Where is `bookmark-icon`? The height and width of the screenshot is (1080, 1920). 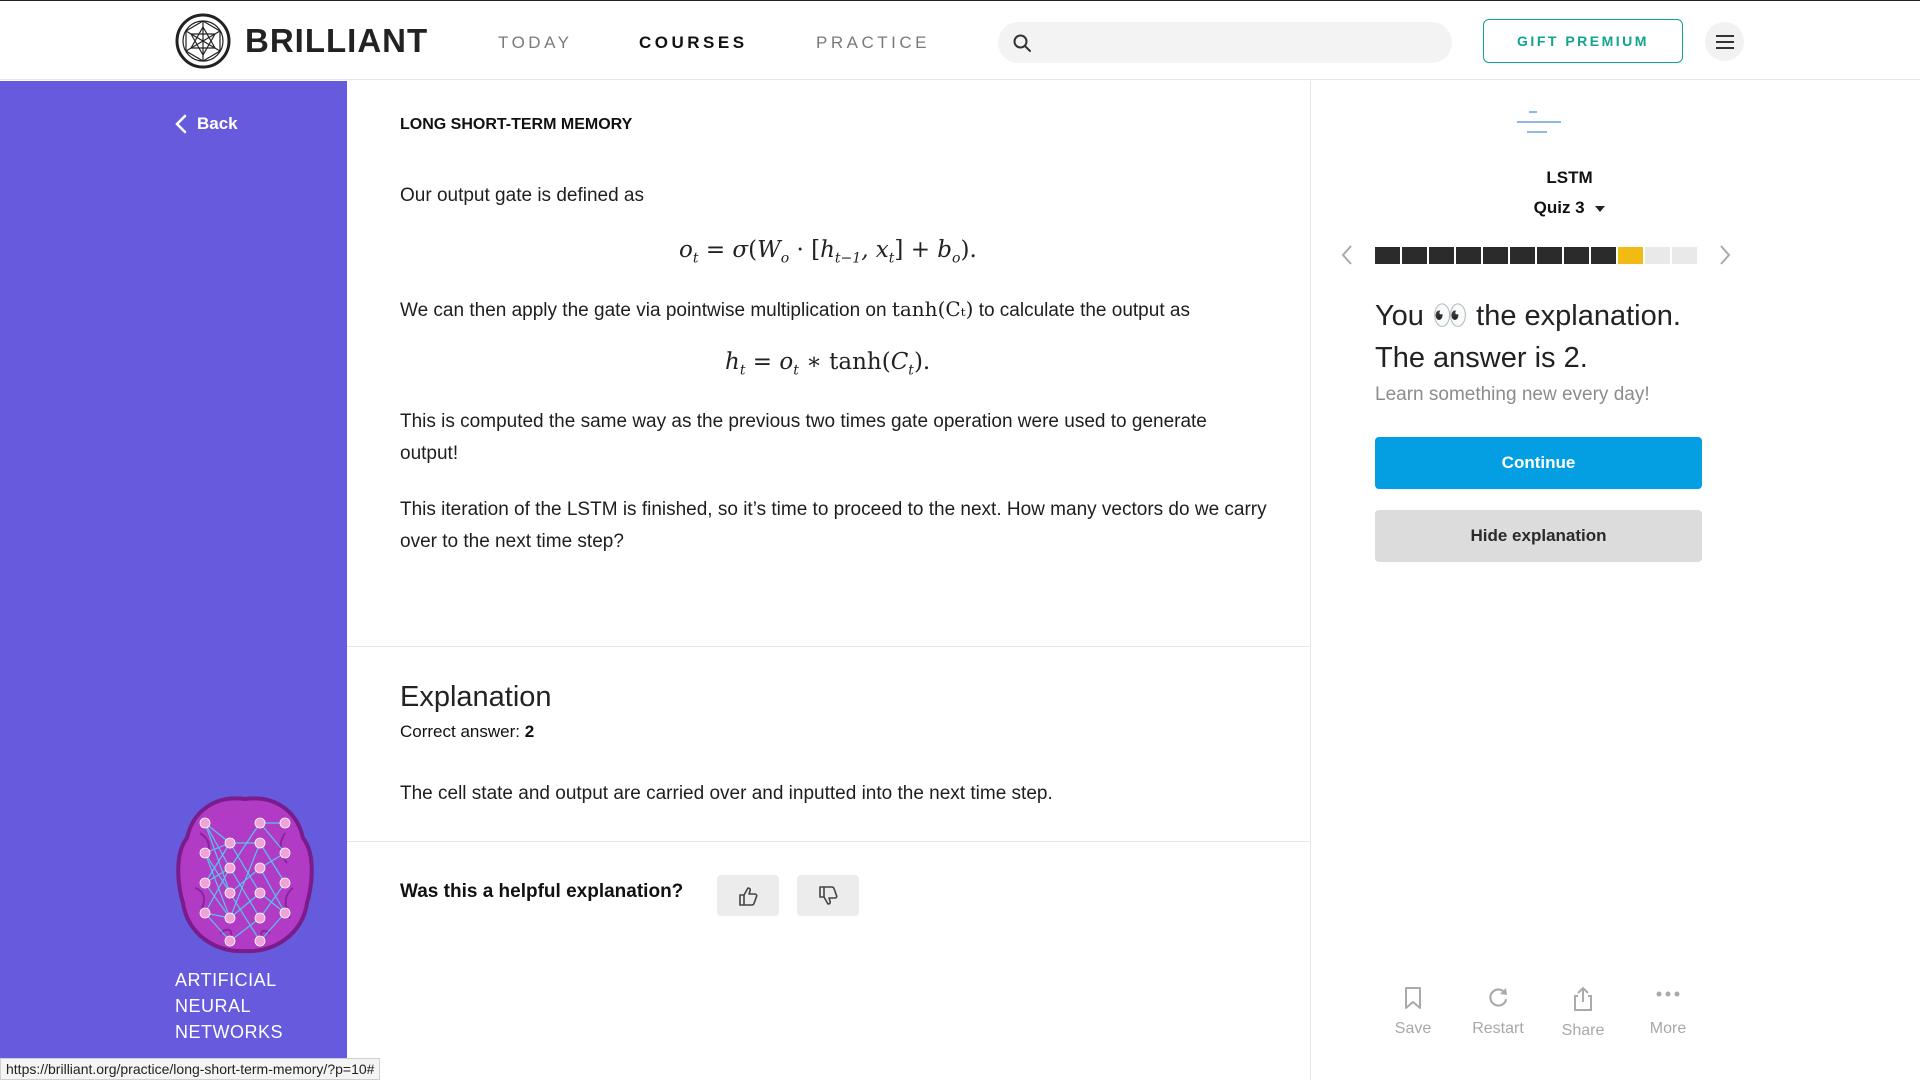 bookmark-icon is located at coordinates (1413, 998).